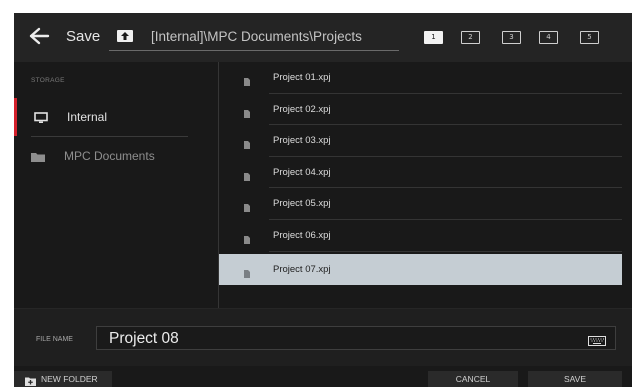 The image size is (632, 387). Describe the element at coordinates (420, 78) in the screenshot. I see `file-row: Project 01.xpj` at that location.